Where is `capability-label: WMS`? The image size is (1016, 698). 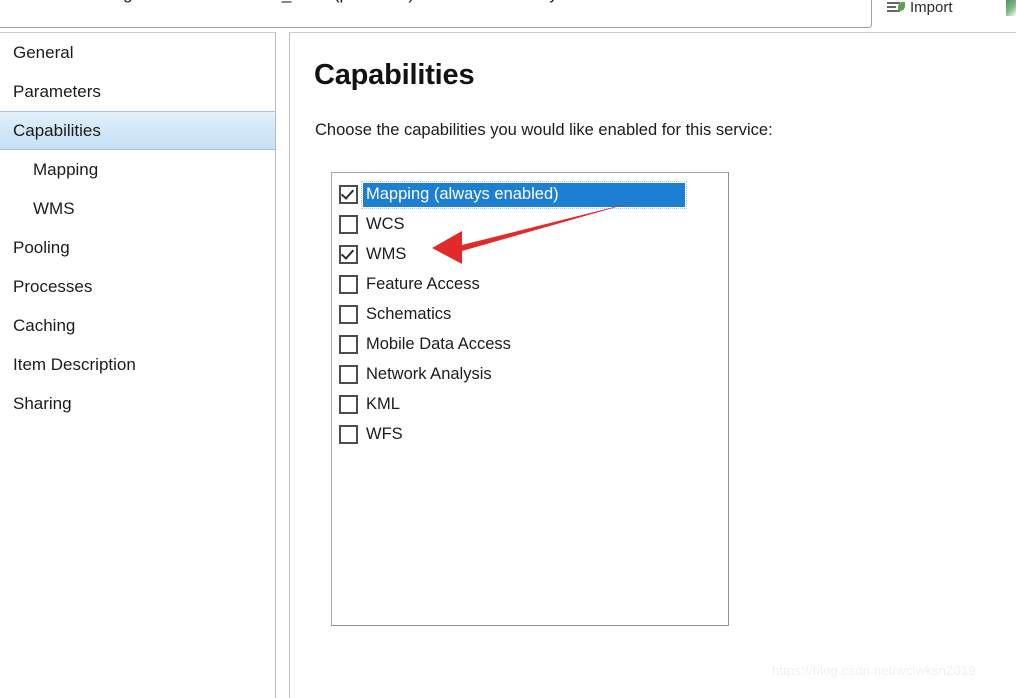
capability-label: WMS is located at coordinates (386, 253).